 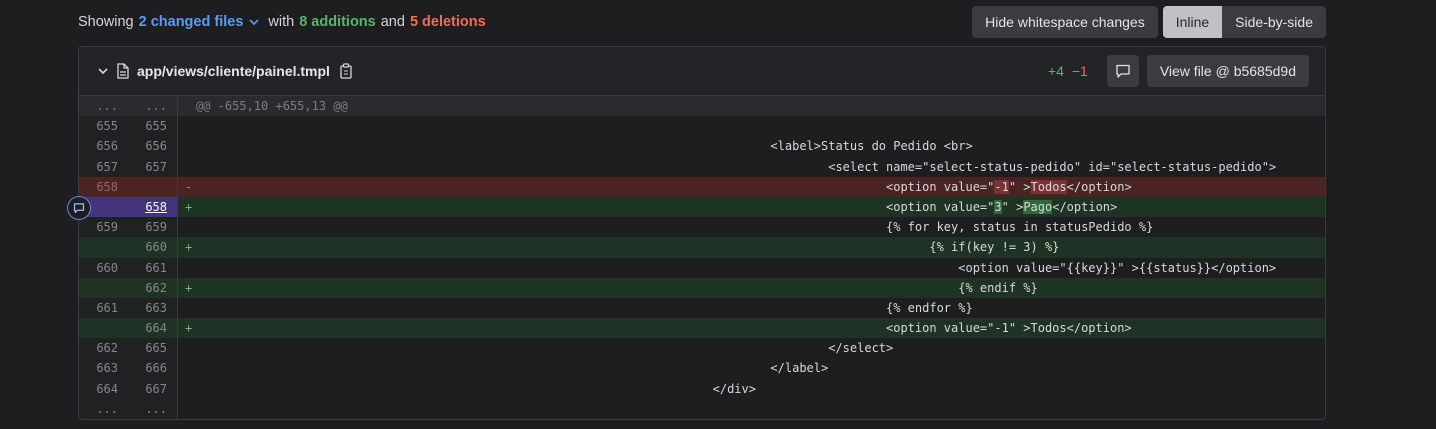 What do you see at coordinates (337, 22) in the screenshot?
I see `additions-count: 8 additions` at bounding box center [337, 22].